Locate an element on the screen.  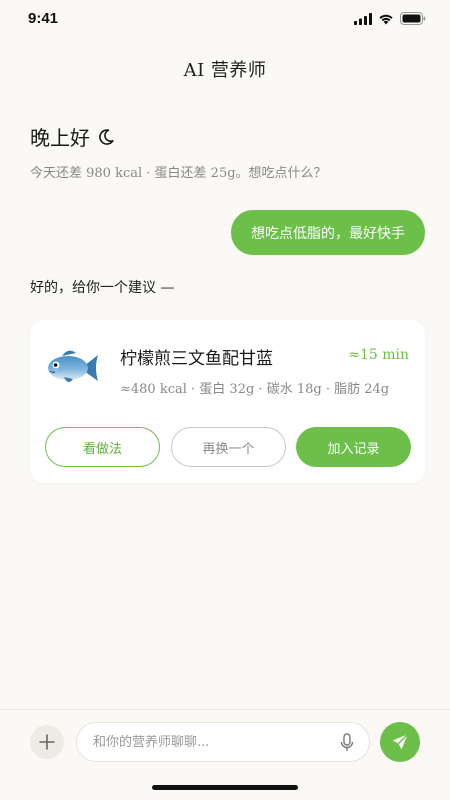
dish-name: 柠檬煎三文鱼配甘蓝 is located at coordinates (196, 359).